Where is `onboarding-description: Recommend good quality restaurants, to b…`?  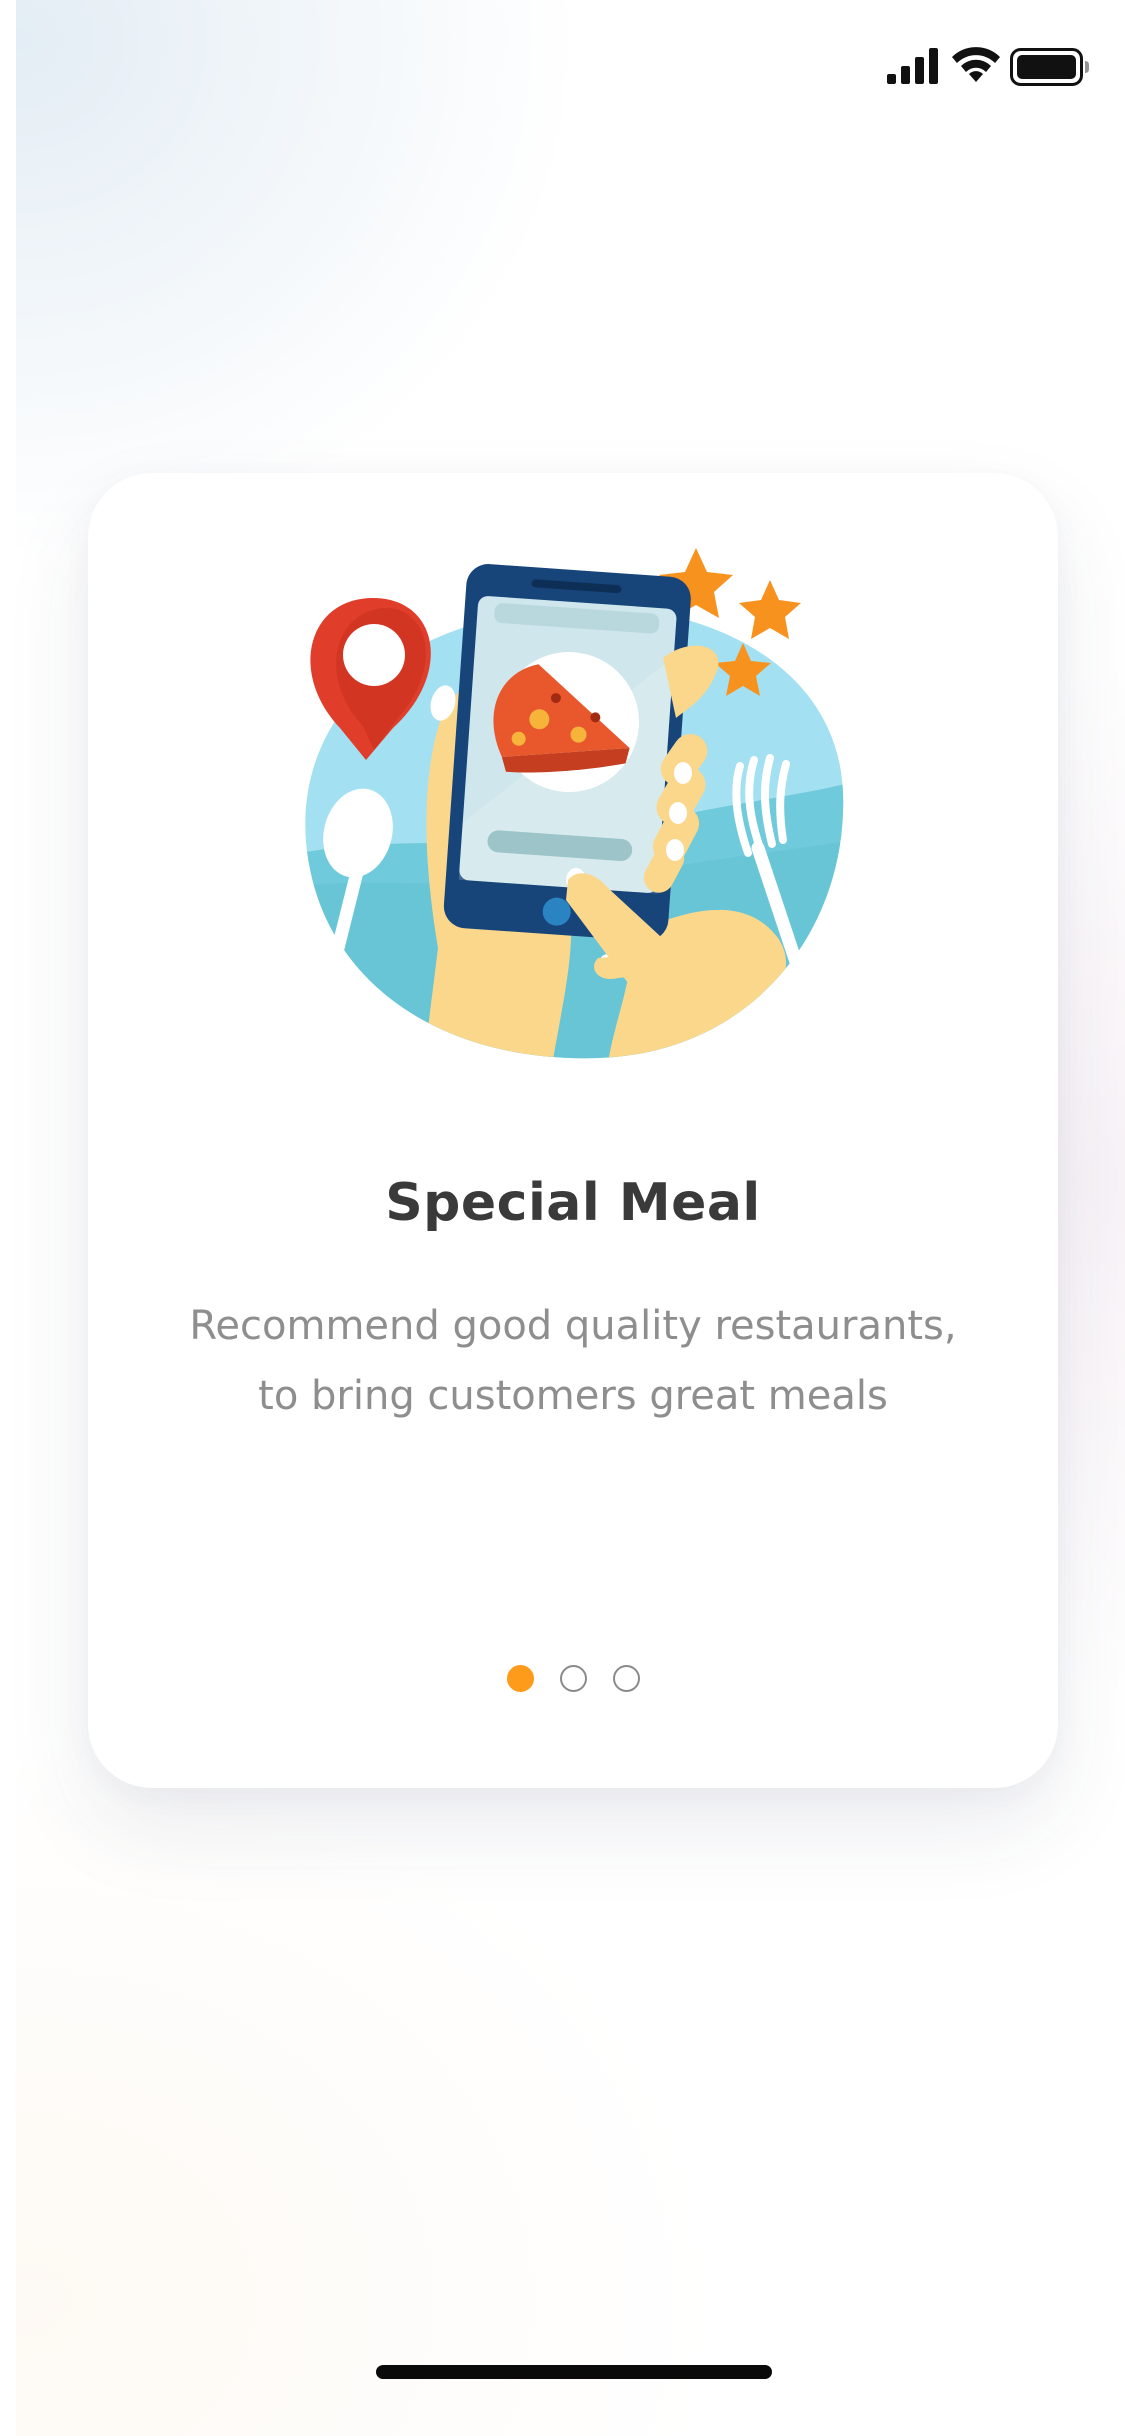
onboarding-description: Recommend good quality restaurants, to b… is located at coordinates (573, 1361).